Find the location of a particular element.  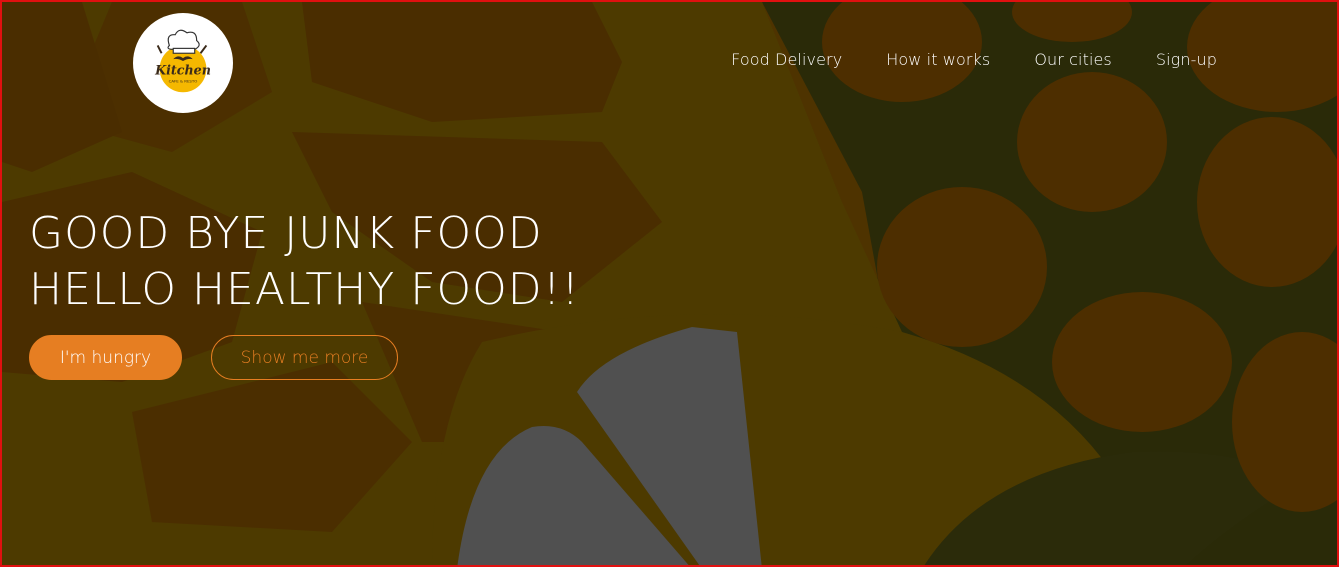

logo-tagline: CAFE & RESTO is located at coordinates (183, 81).